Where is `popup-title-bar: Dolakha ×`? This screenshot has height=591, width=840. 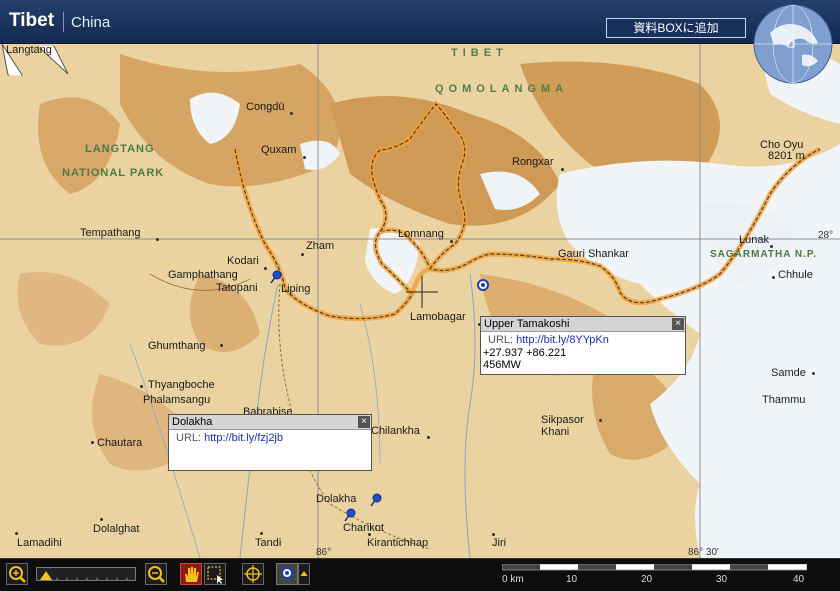 popup-title-bar: Dolakha × is located at coordinates (270, 422).